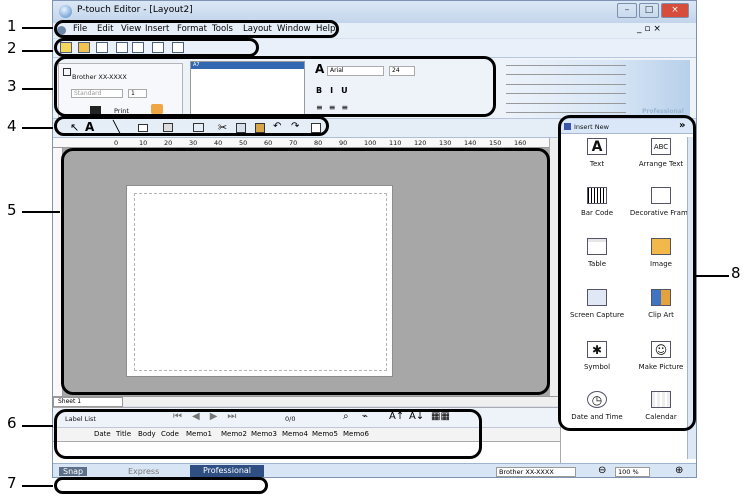 The width and height of the screenshot is (746, 502). Describe the element at coordinates (12, 210) in the screenshot. I see `callout-5: 5` at that location.